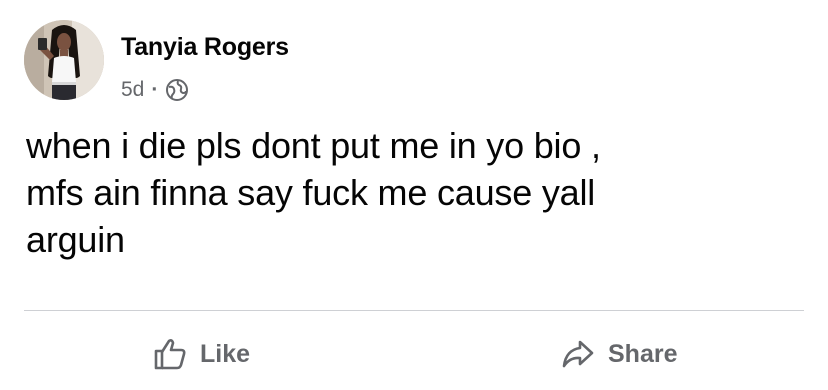 The width and height of the screenshot is (828, 390). Describe the element at coordinates (643, 353) in the screenshot. I see `share-label: Share` at that location.